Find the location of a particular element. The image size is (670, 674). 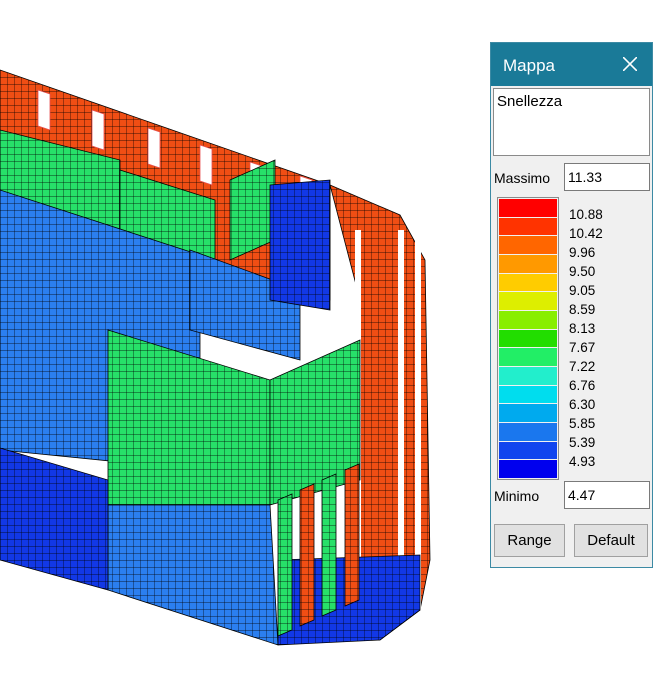

max-label: Massimo is located at coordinates (522, 178).